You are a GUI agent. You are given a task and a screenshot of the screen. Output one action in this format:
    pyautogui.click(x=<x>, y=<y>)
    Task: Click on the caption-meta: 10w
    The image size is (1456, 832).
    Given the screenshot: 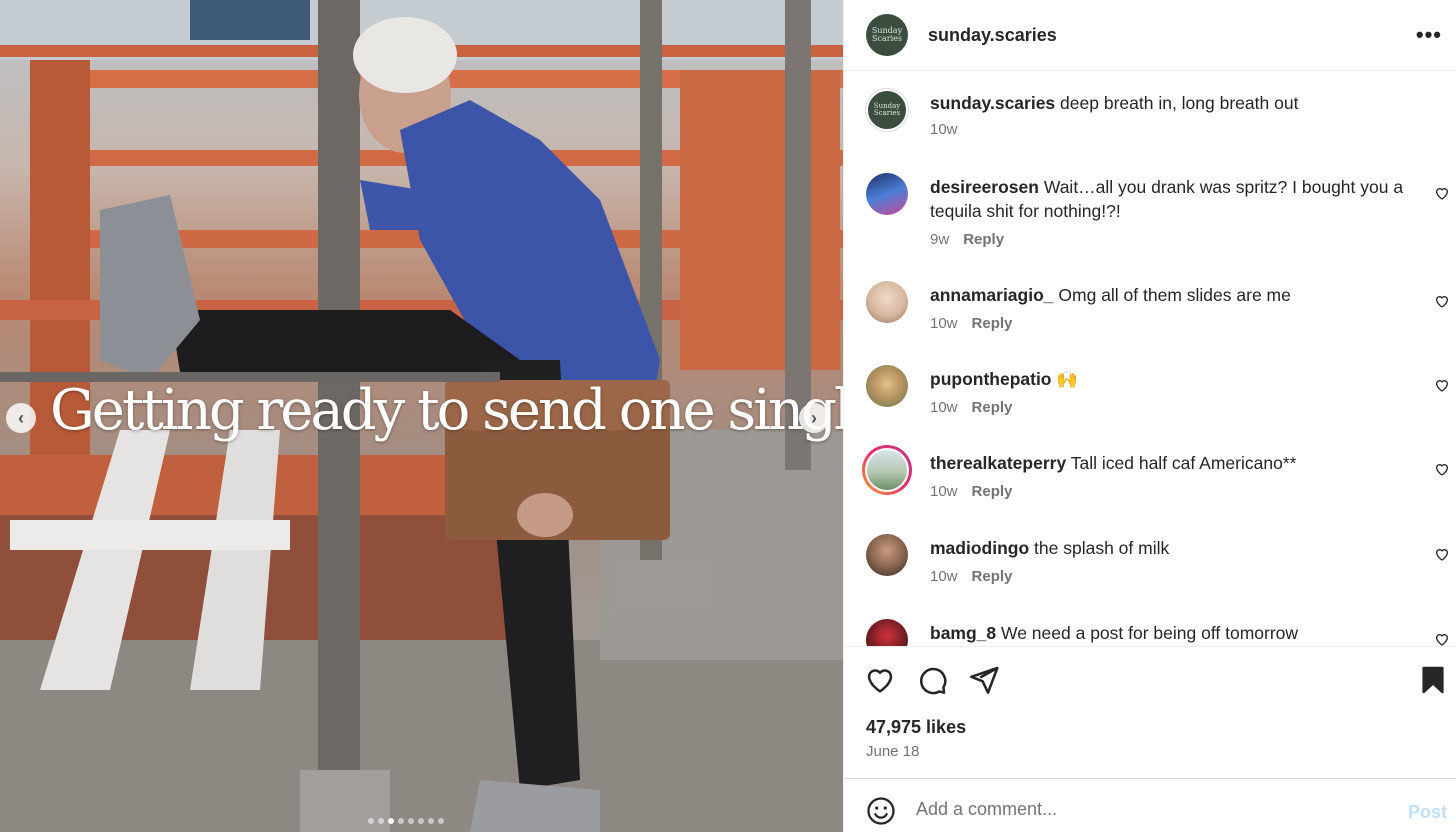 What is the action you would take?
    pyautogui.click(x=944, y=129)
    